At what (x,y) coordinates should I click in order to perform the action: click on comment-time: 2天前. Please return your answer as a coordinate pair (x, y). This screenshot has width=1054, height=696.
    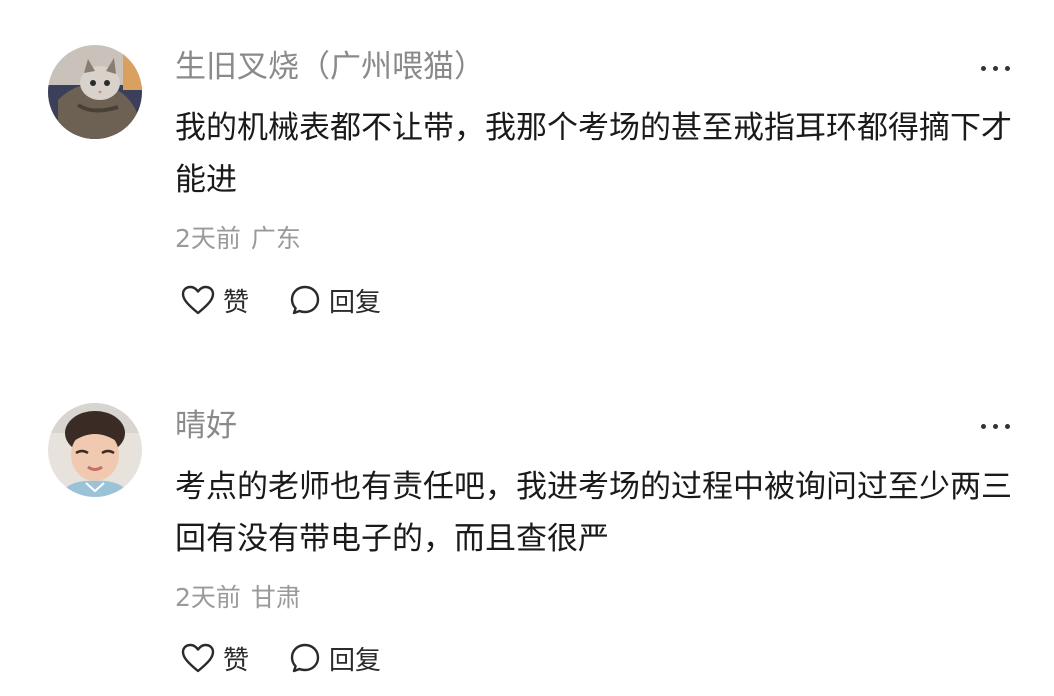
    Looking at the image, I should click on (208, 597).